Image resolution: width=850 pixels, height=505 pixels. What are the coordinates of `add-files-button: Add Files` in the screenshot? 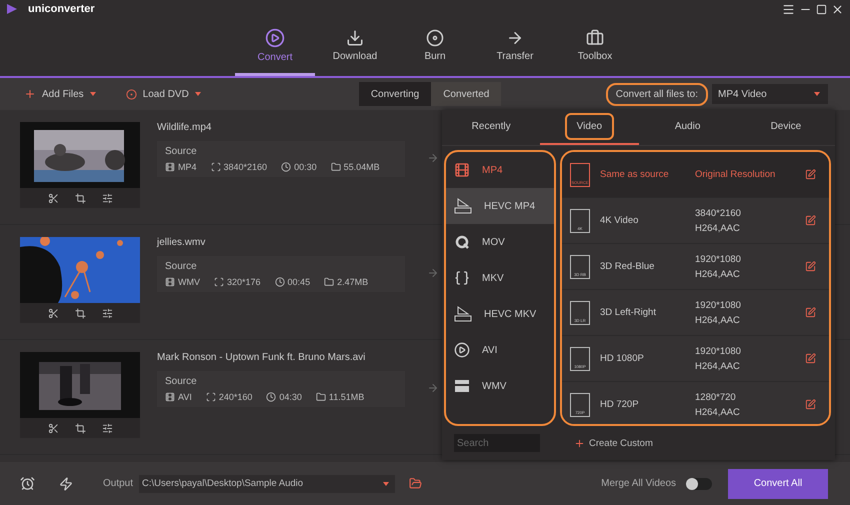 It's located at (60, 94).